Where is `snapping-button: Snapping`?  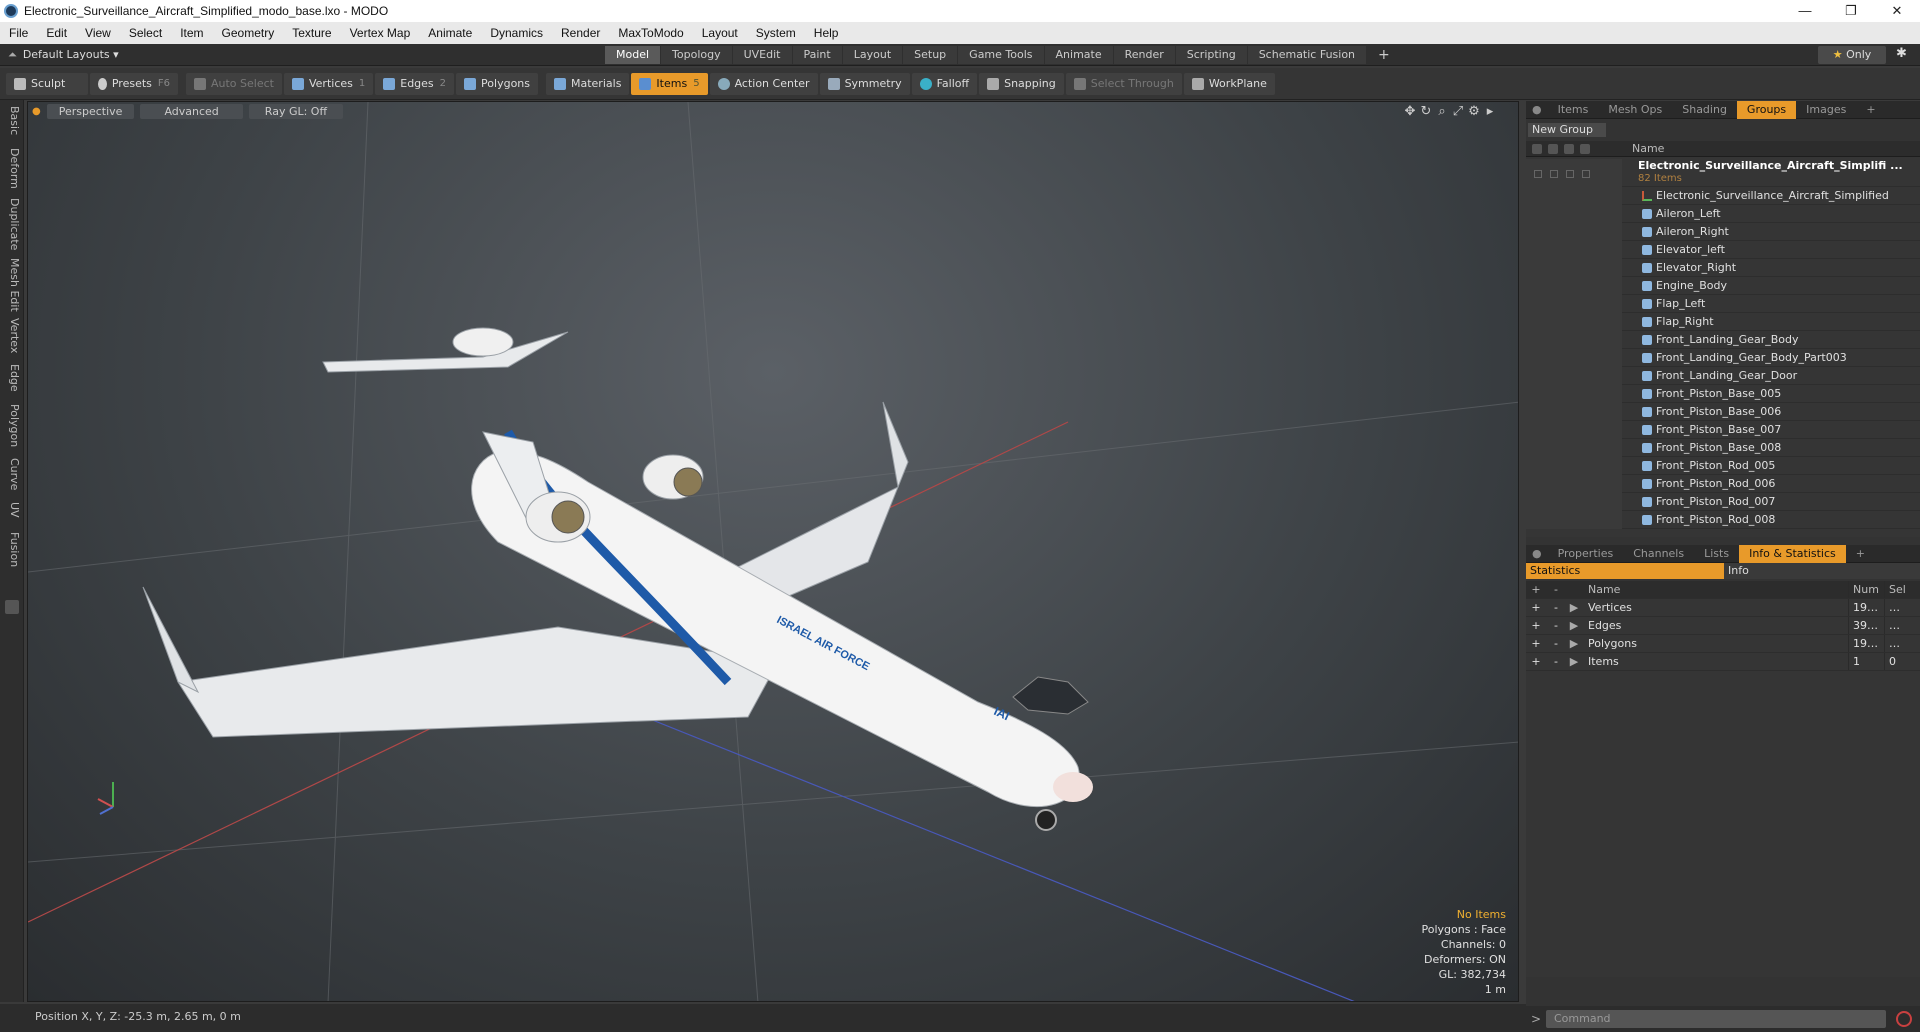 snapping-button: Snapping is located at coordinates (1021, 83).